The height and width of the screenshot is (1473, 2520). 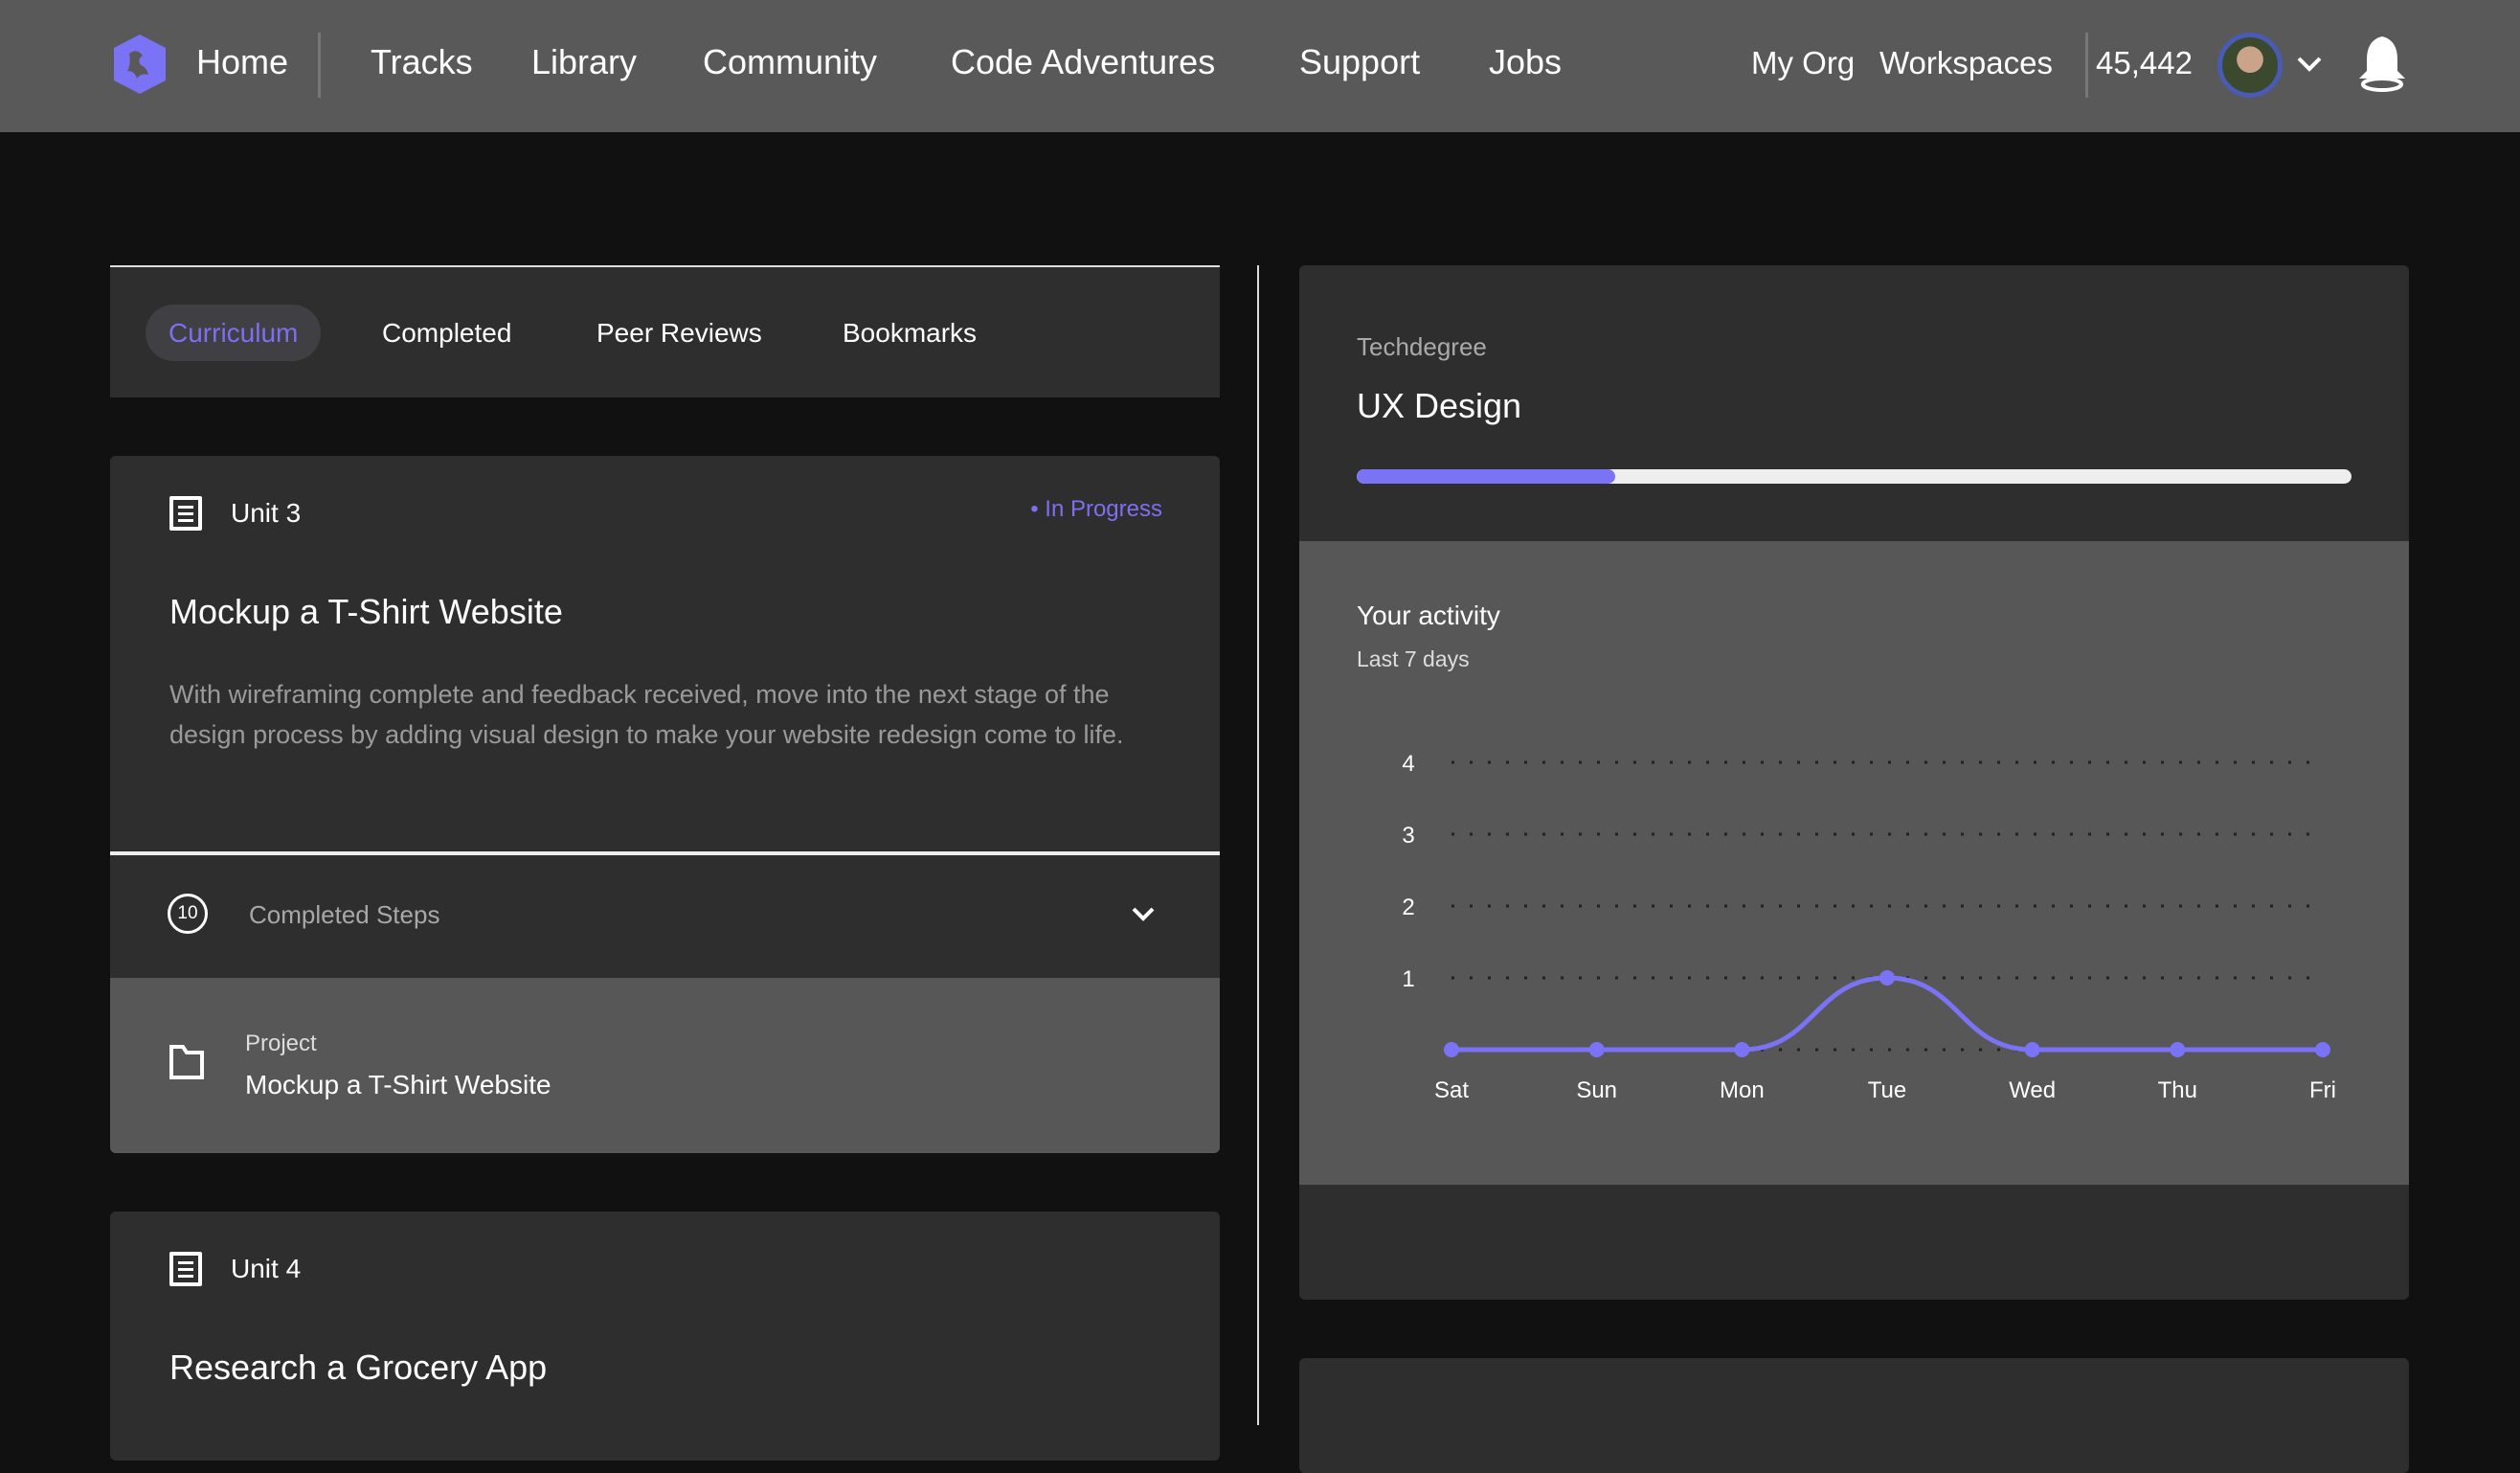 I want to click on y-tick-label: 3, so click(x=1408, y=836).